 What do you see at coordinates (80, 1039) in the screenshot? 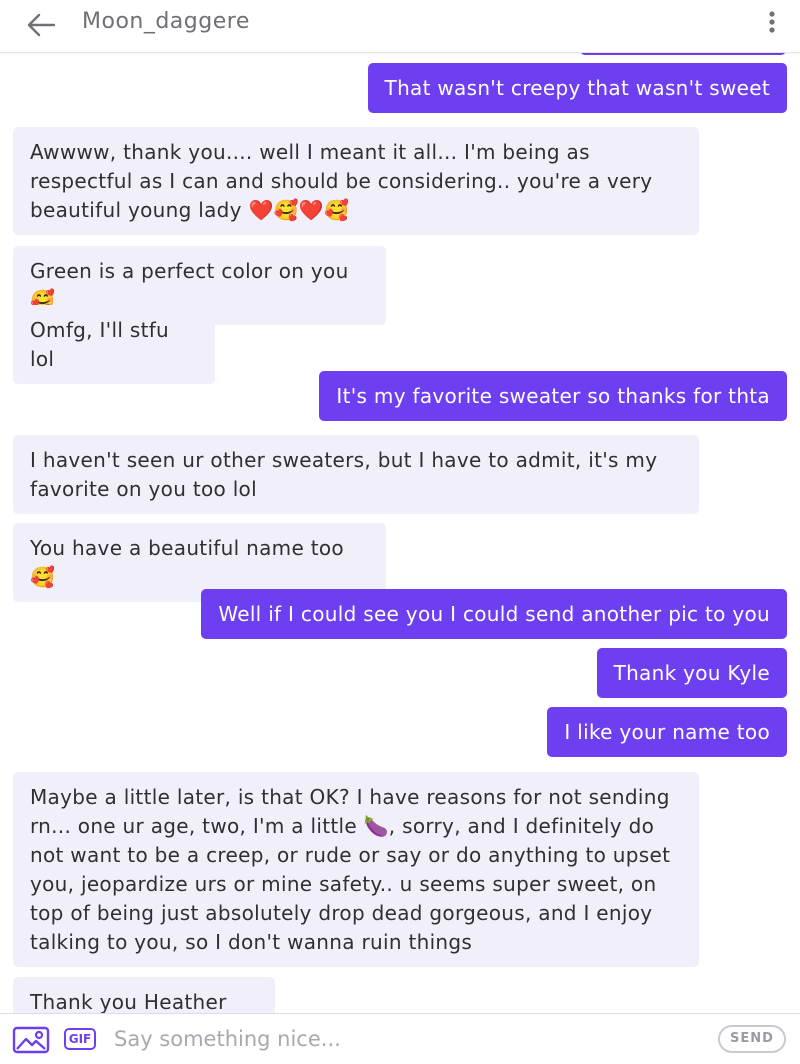
I see `gif-button: GIF` at bounding box center [80, 1039].